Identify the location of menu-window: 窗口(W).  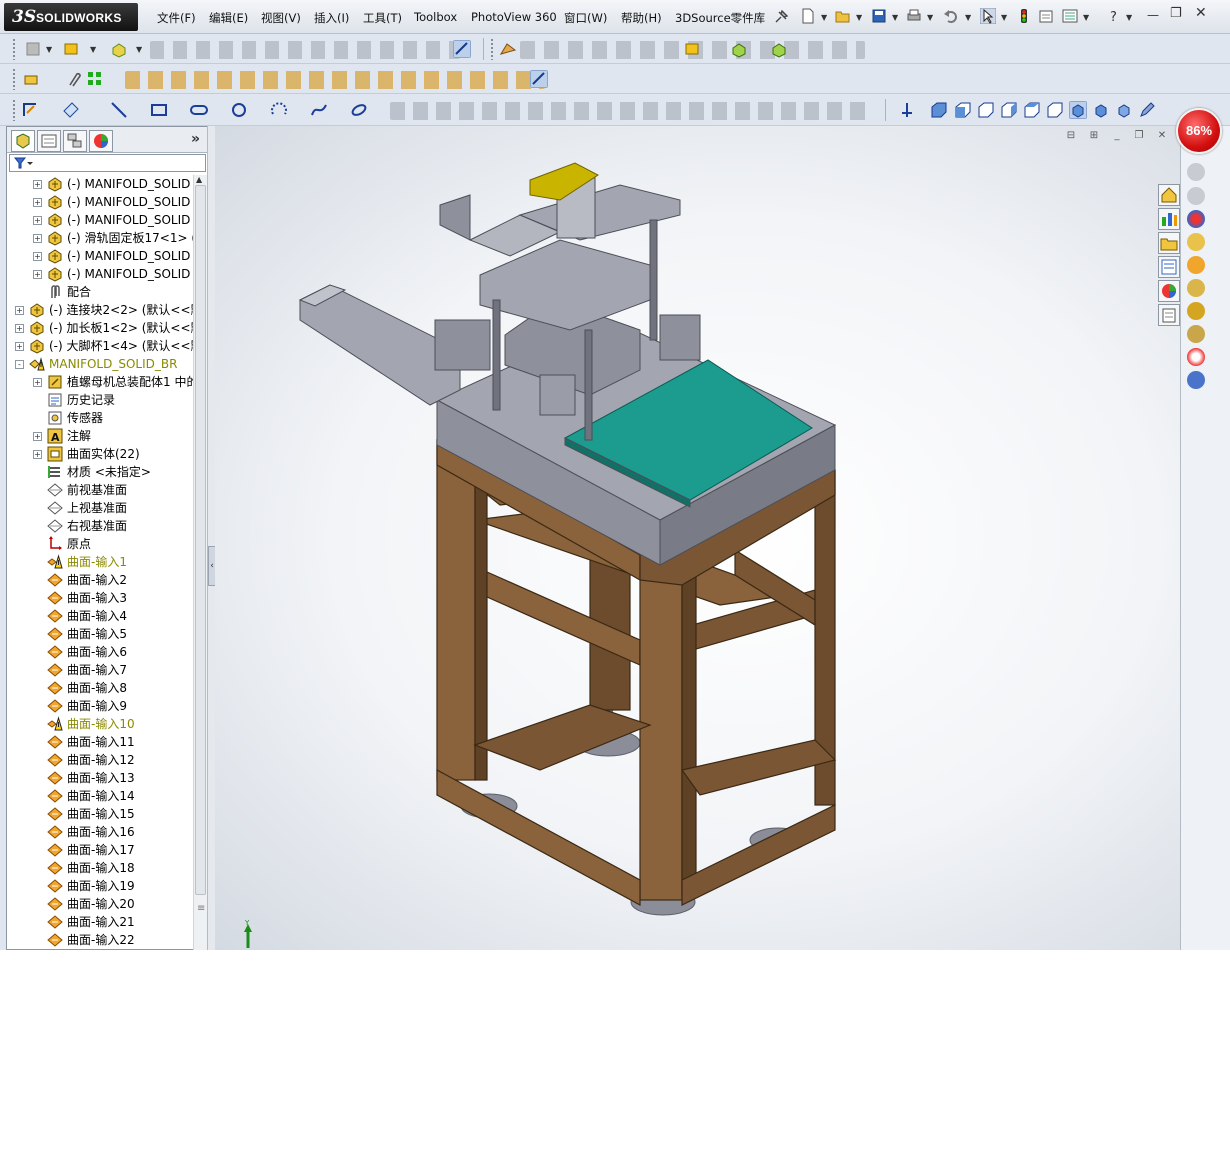
(585, 18).